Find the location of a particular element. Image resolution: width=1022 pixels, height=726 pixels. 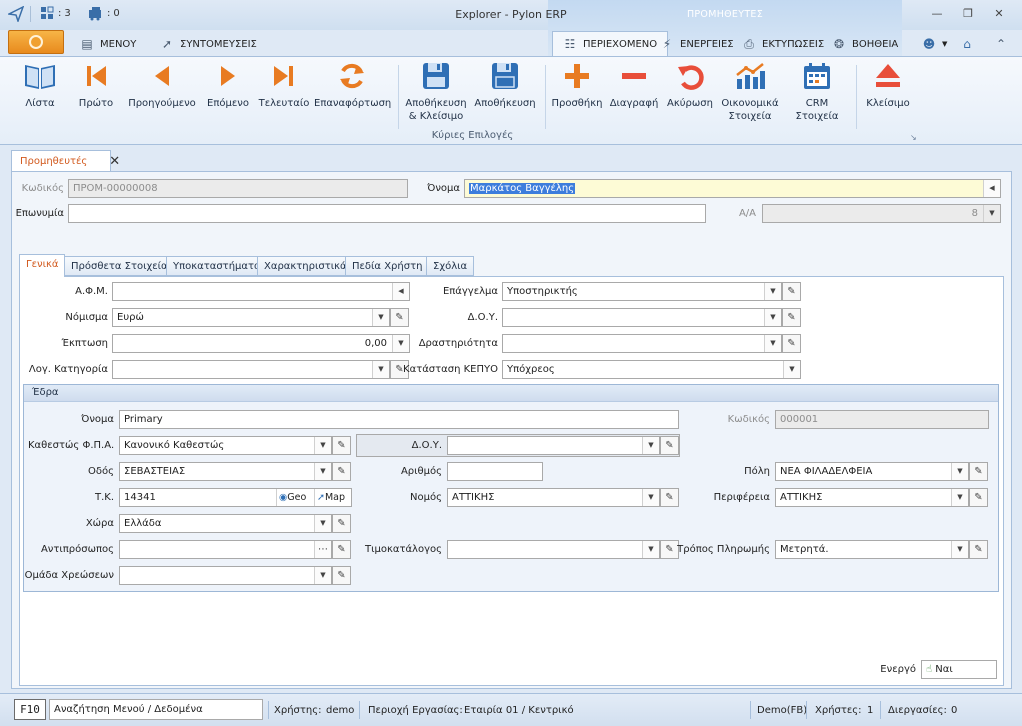

aa-field: 8 ▼ is located at coordinates (881, 213).